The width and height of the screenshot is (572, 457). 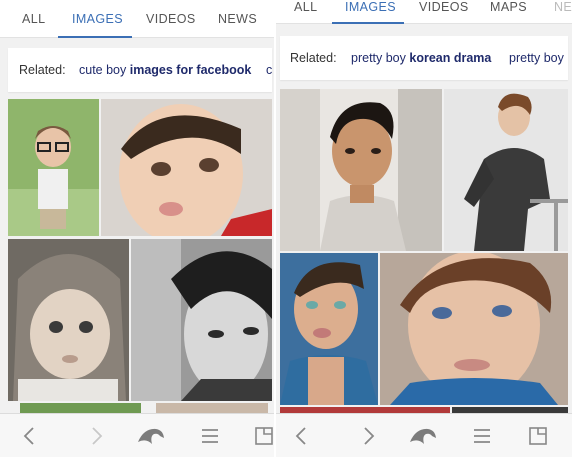 What do you see at coordinates (138, 19) in the screenshot?
I see `search-tabs: ALL IMAGES VIDEOS NEWS` at bounding box center [138, 19].